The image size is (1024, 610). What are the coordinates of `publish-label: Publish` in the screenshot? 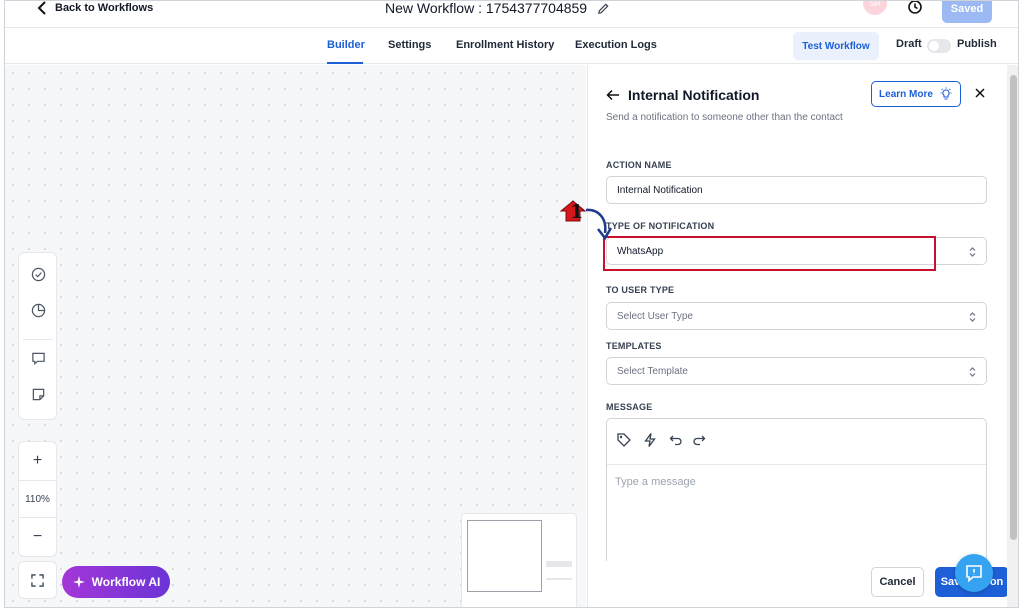 It's located at (977, 44).